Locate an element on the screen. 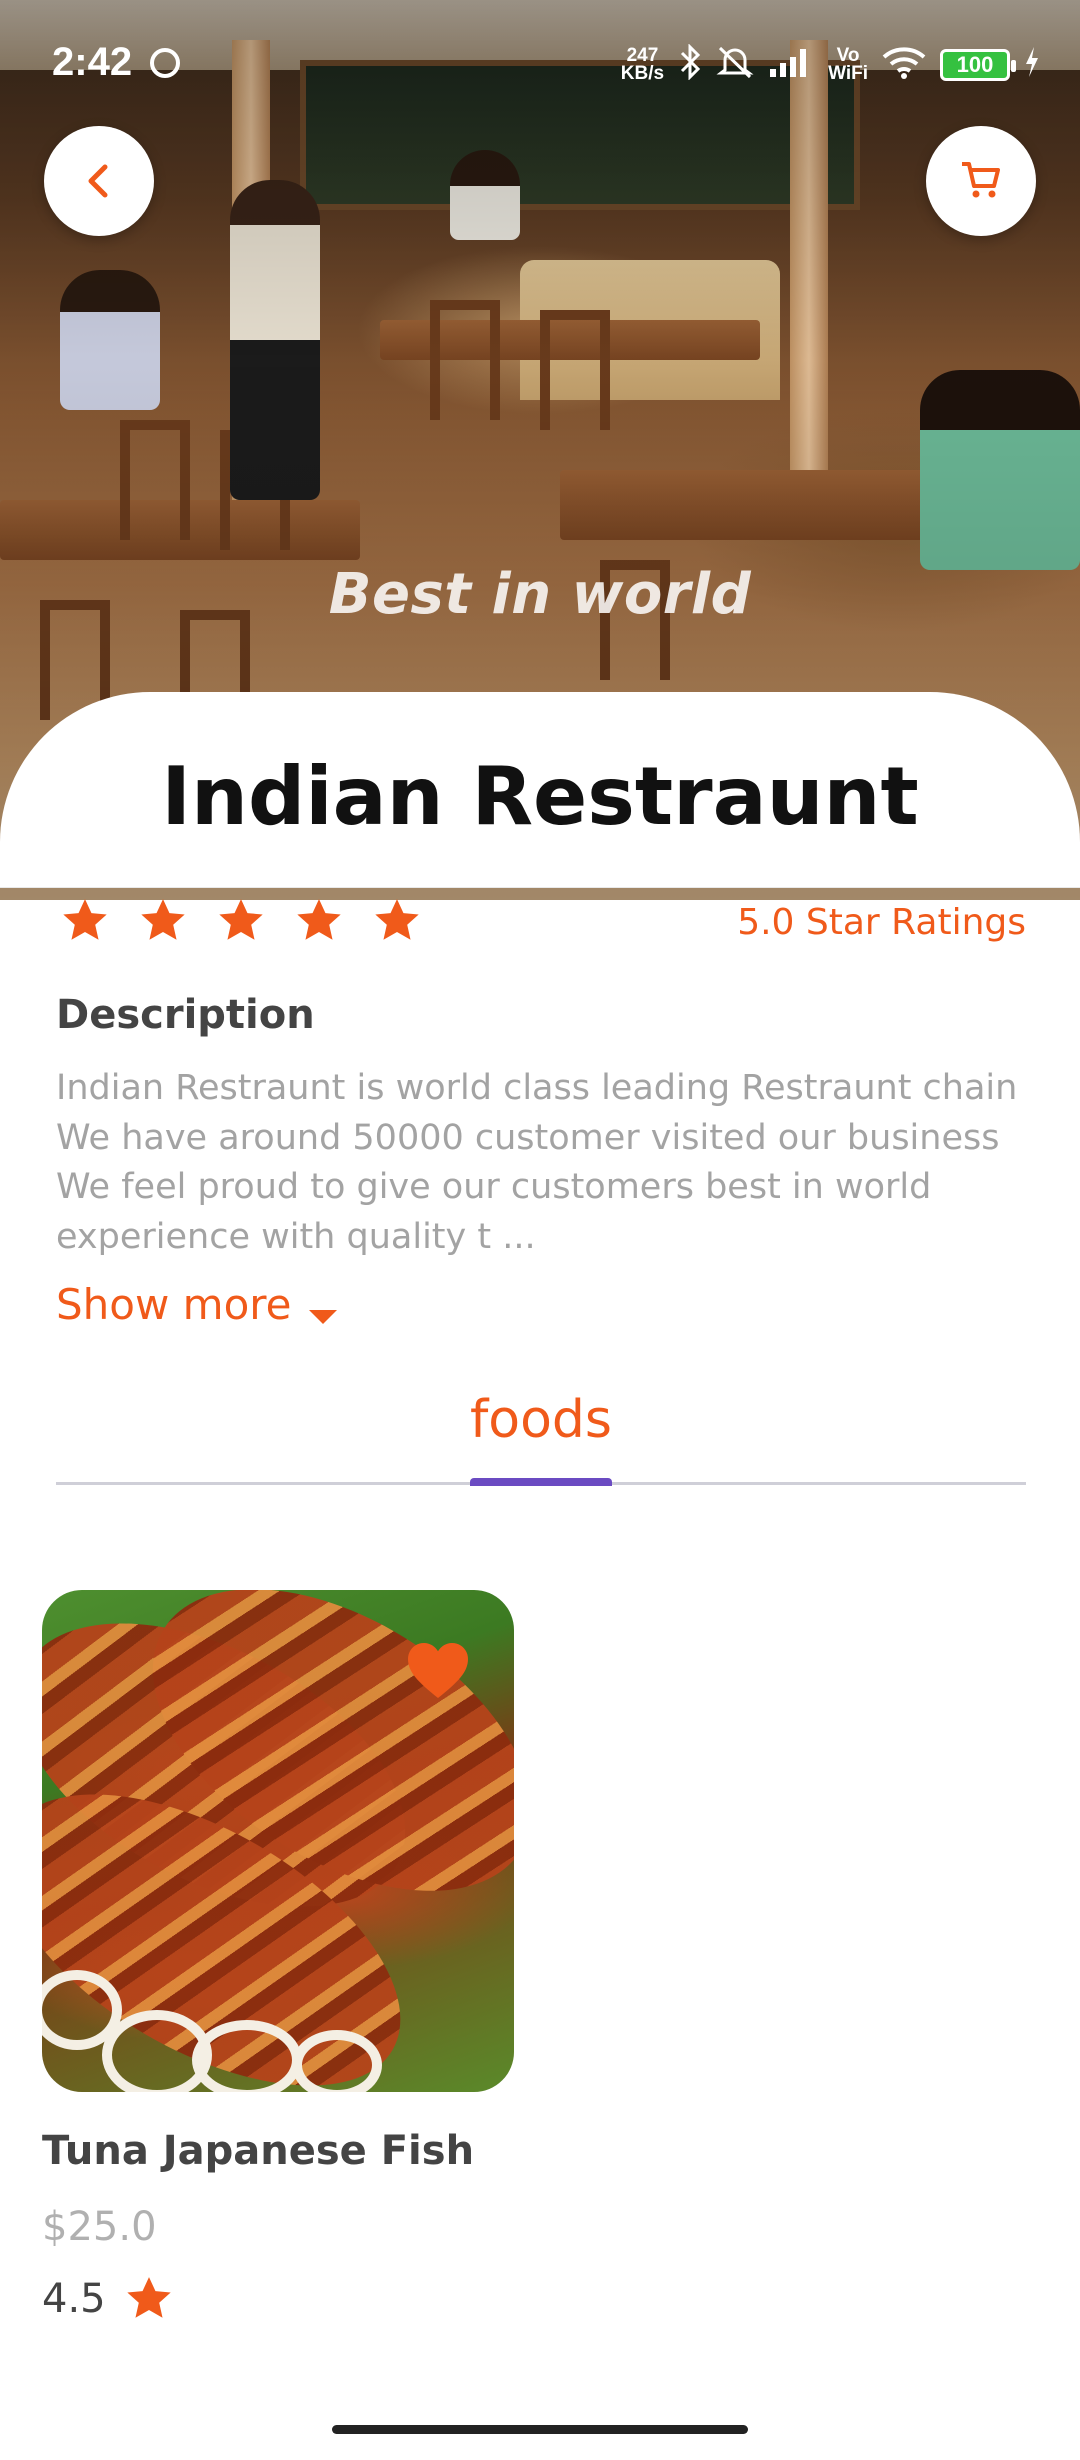 The width and height of the screenshot is (1080, 2460). category-tabs: foods is located at coordinates (541, 1435).